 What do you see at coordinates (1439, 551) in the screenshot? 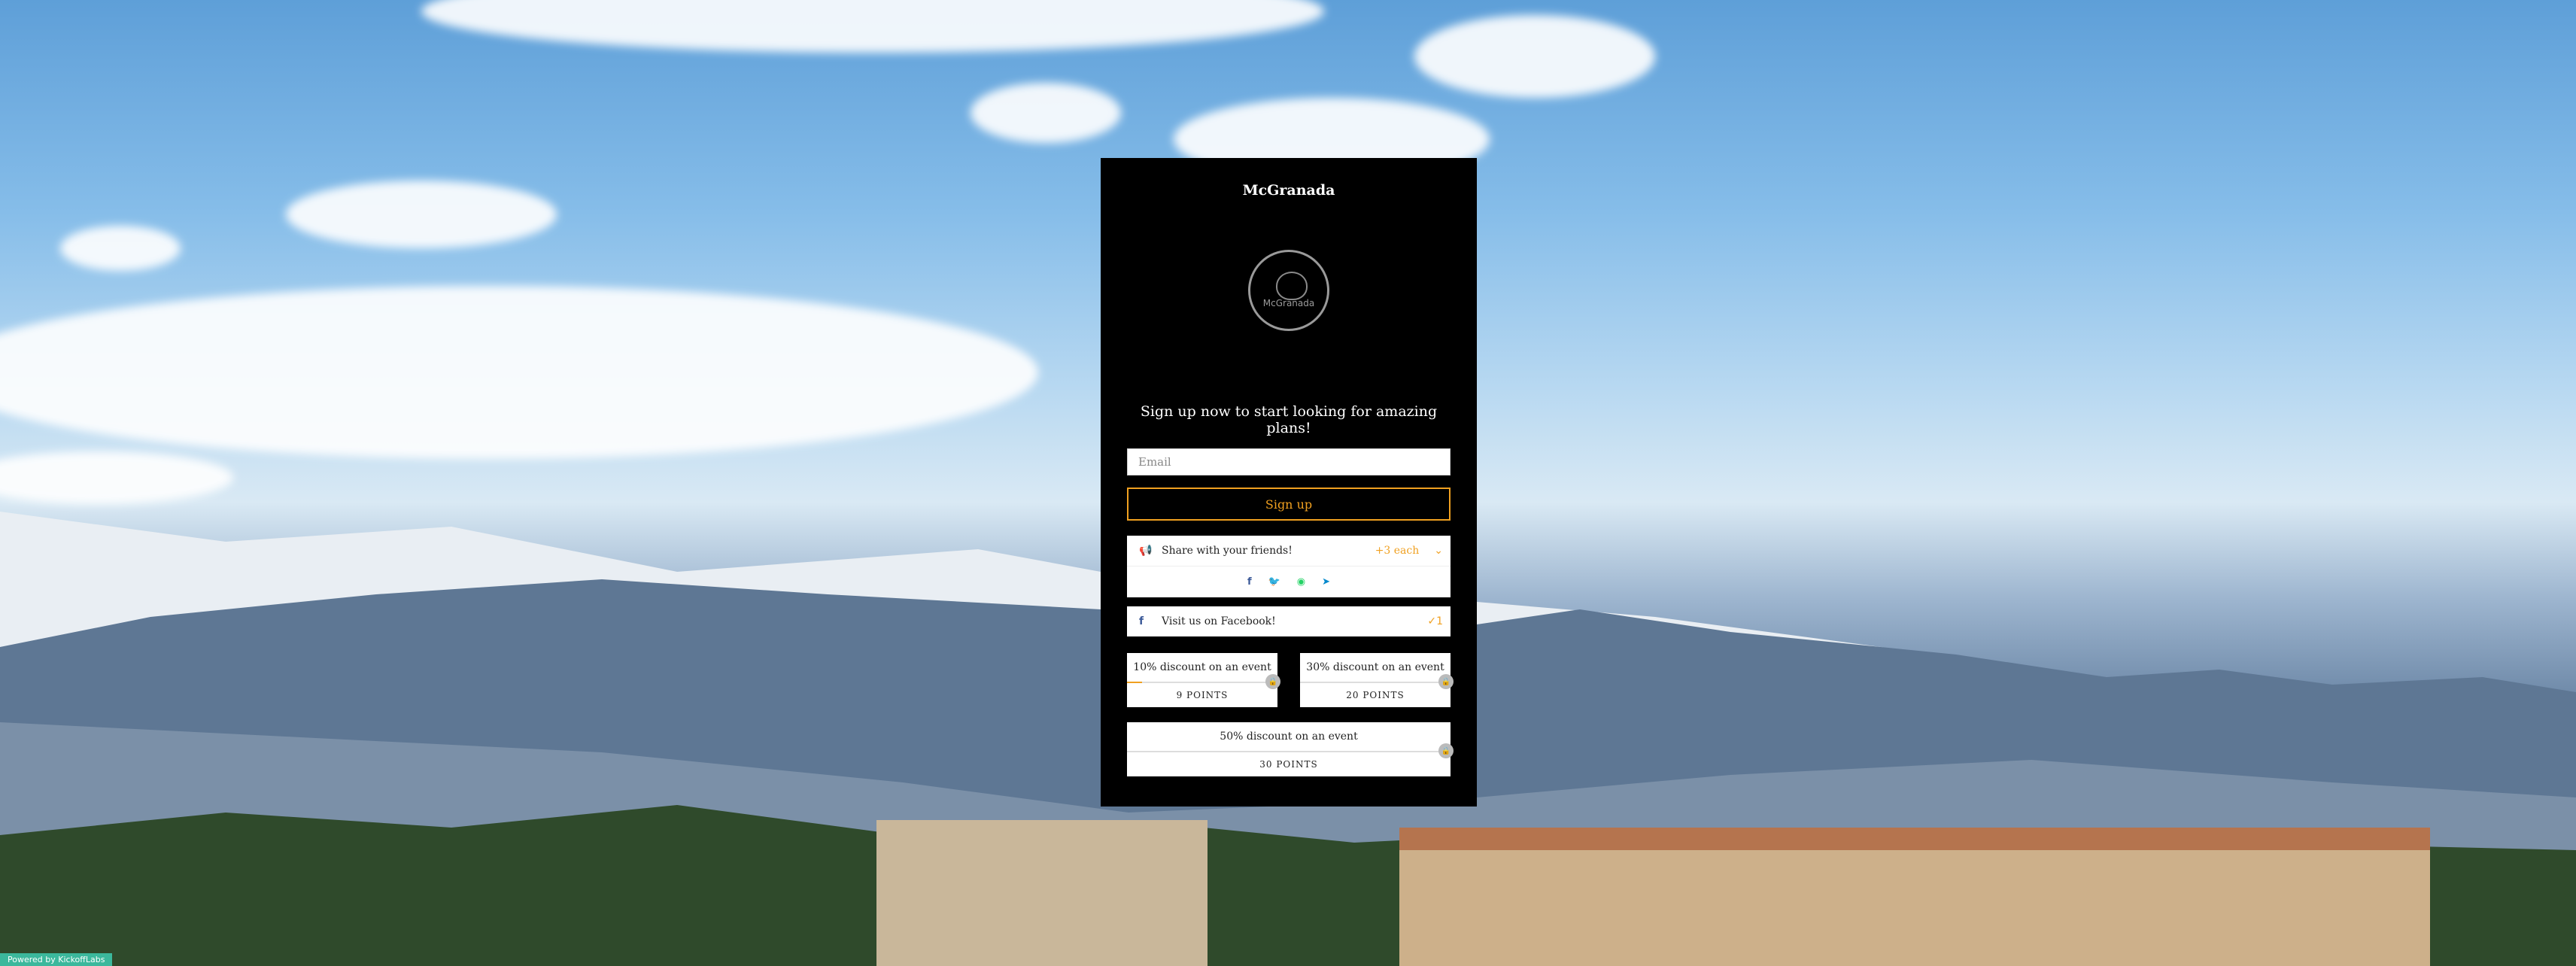
I see `chevron-down-icon: ⌄` at bounding box center [1439, 551].